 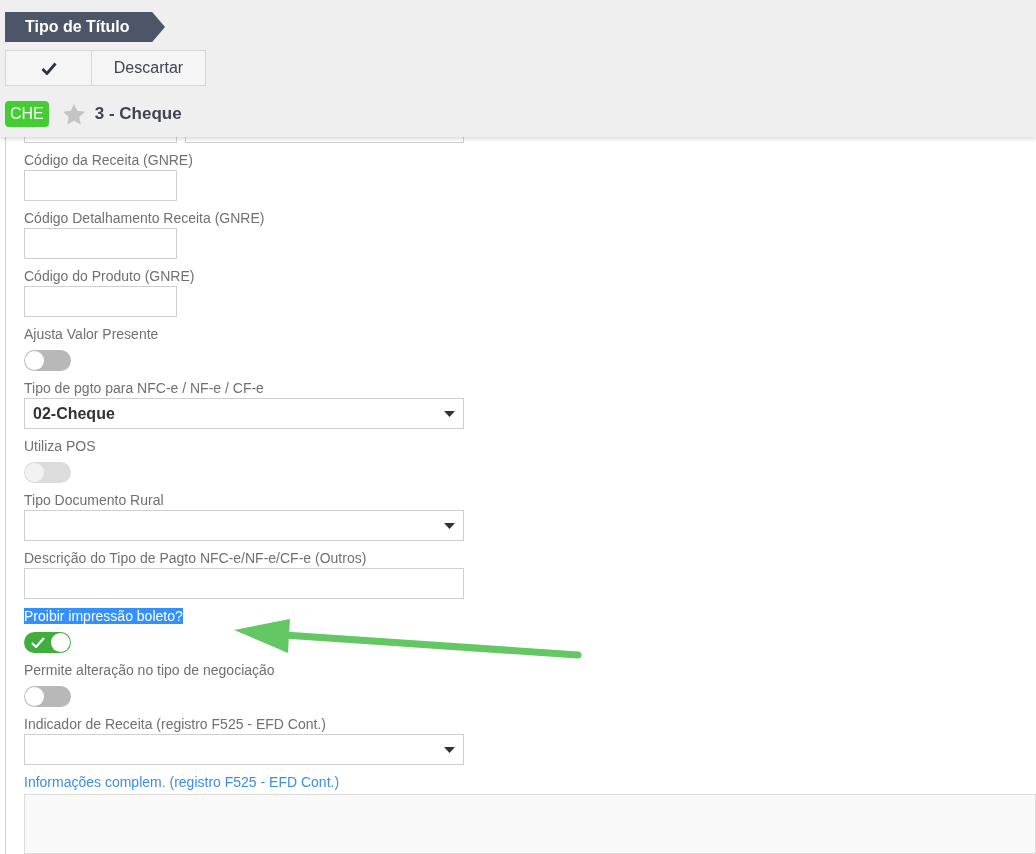 I want to click on field-label: Ajusta Valor Presente, so click(x=91, y=334).